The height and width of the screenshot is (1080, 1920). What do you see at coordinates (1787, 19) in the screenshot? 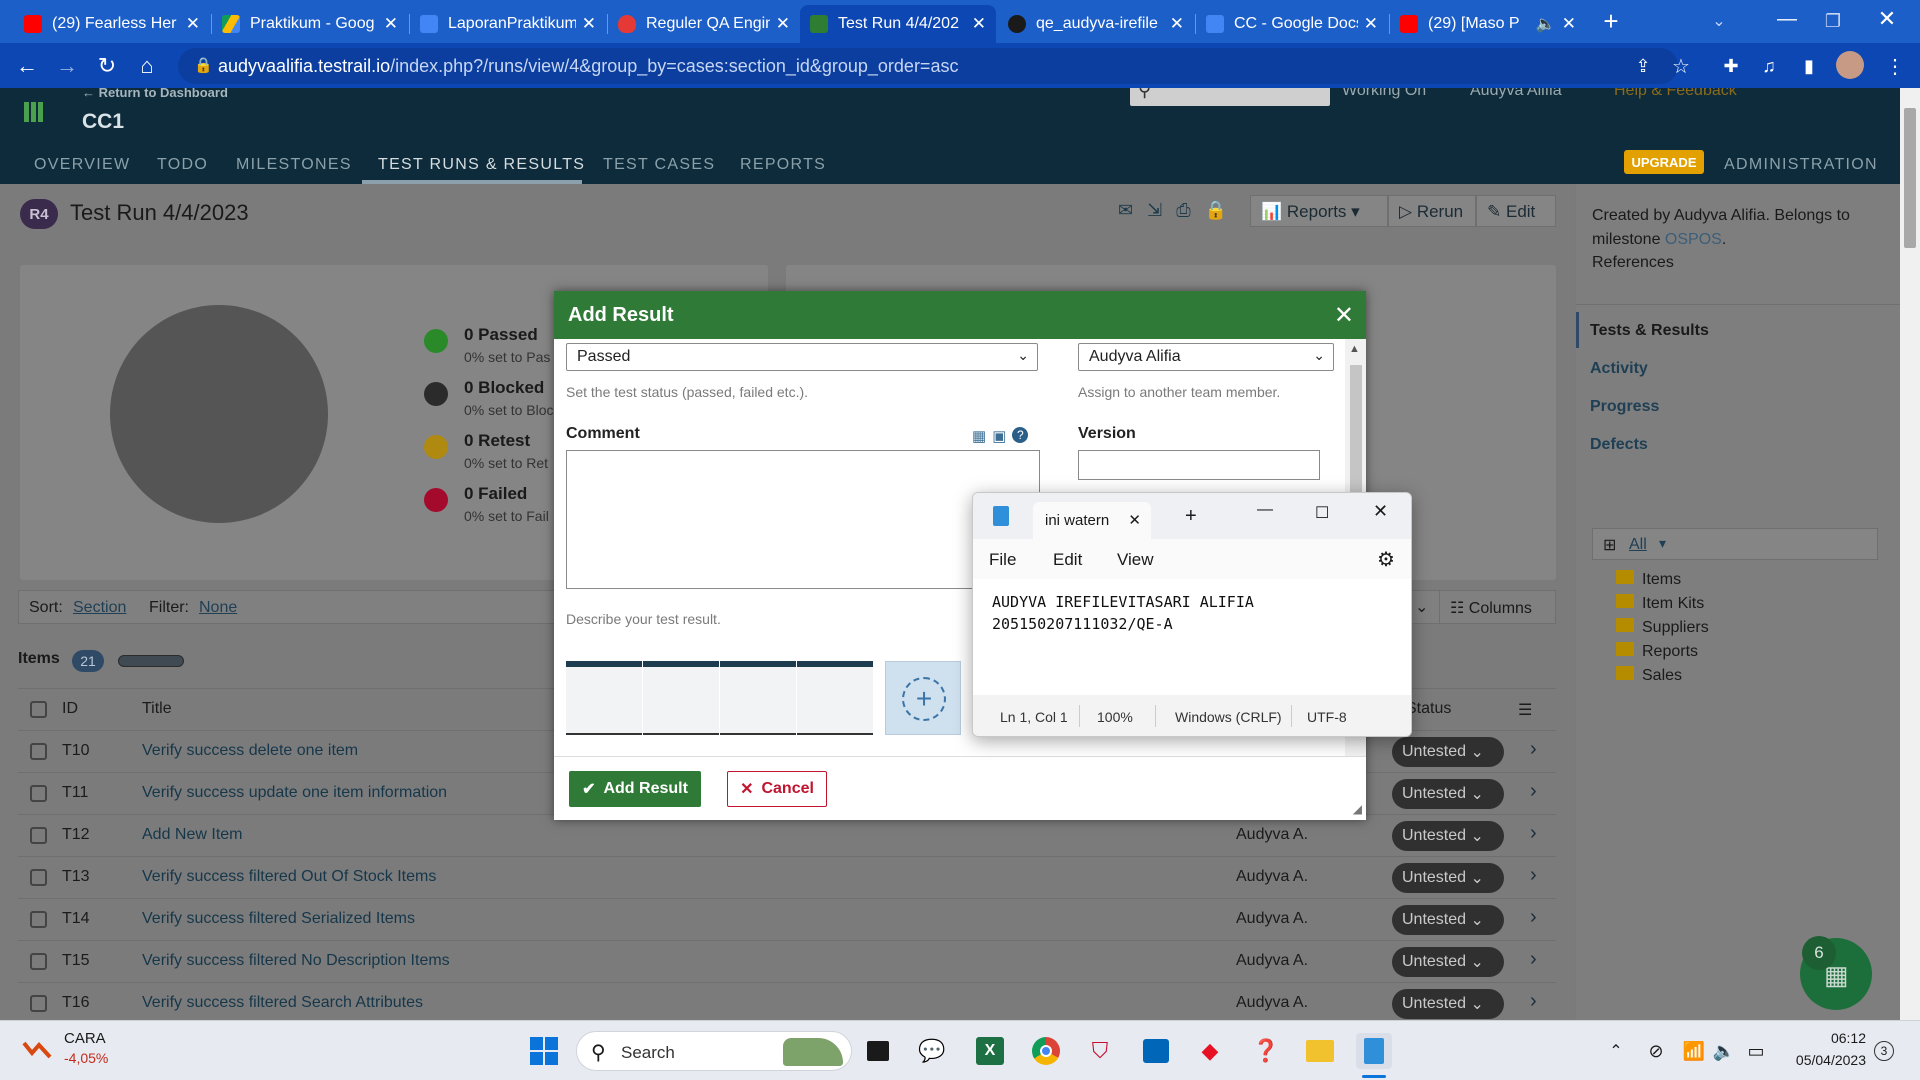
I see `minimize-icon: —` at bounding box center [1787, 19].